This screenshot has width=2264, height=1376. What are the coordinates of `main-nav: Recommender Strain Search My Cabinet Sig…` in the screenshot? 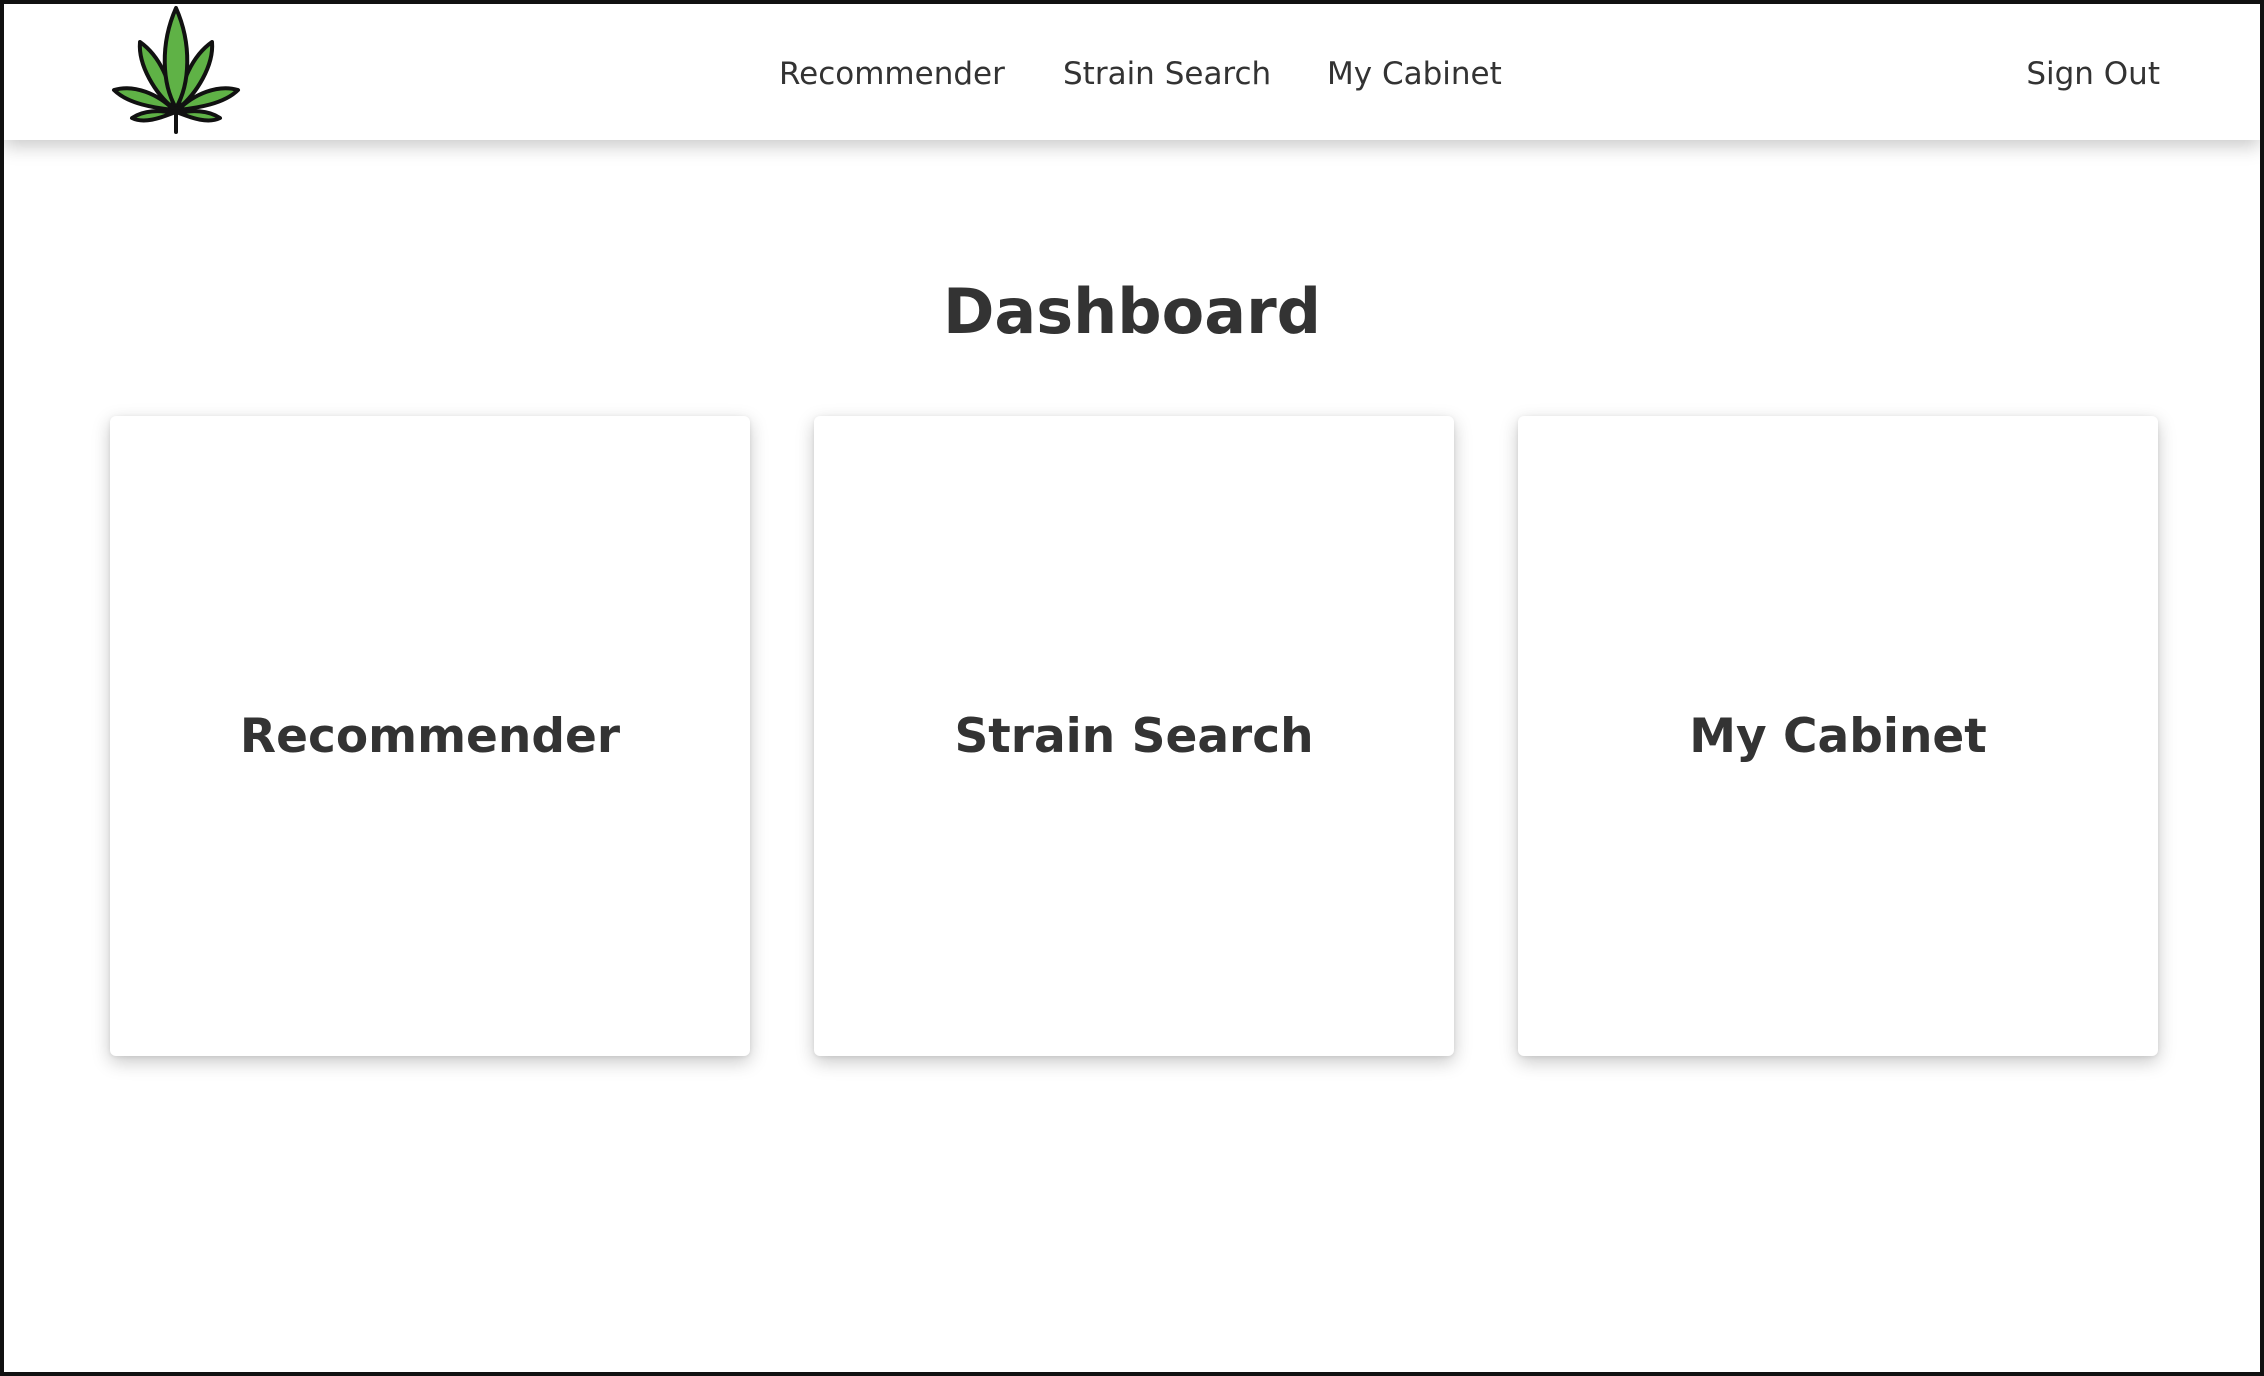 It's located at (1132, 72).